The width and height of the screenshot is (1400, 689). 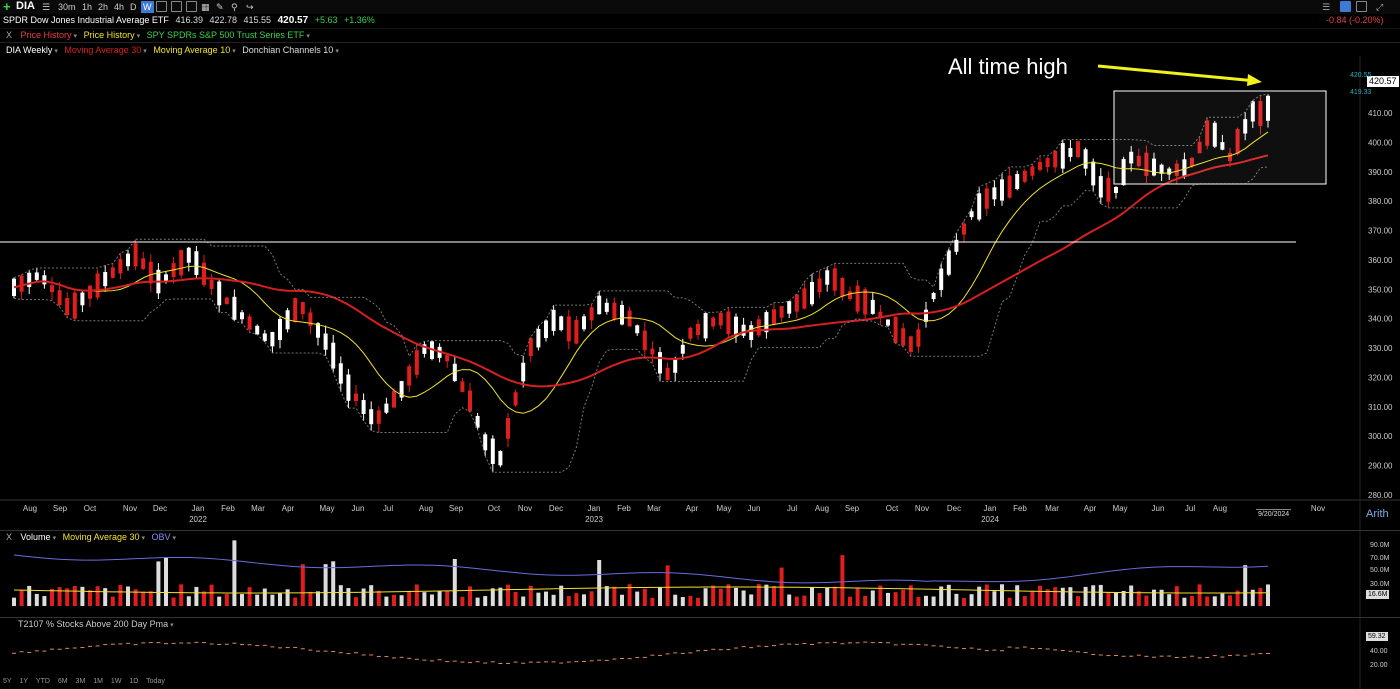 What do you see at coordinates (641, 573) in the screenshot?
I see `volume-panel-plot` at bounding box center [641, 573].